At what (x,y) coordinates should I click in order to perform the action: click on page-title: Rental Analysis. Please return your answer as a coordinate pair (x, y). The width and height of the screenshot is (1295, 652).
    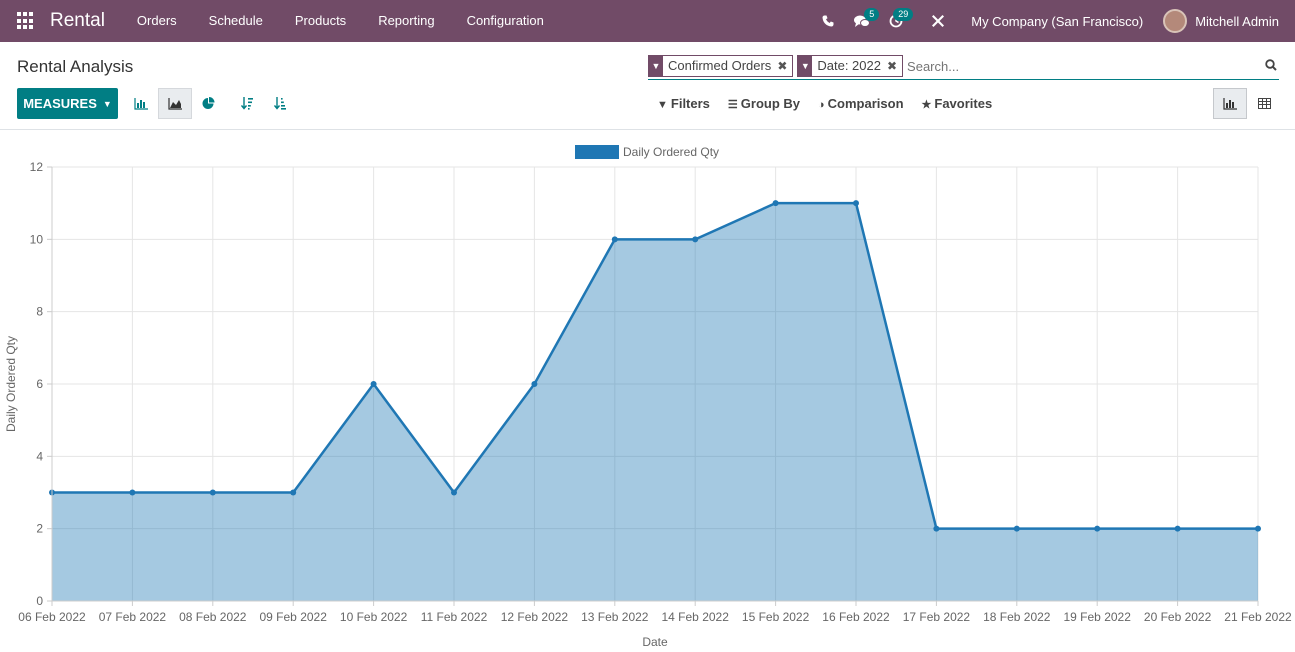
    Looking at the image, I should click on (75, 66).